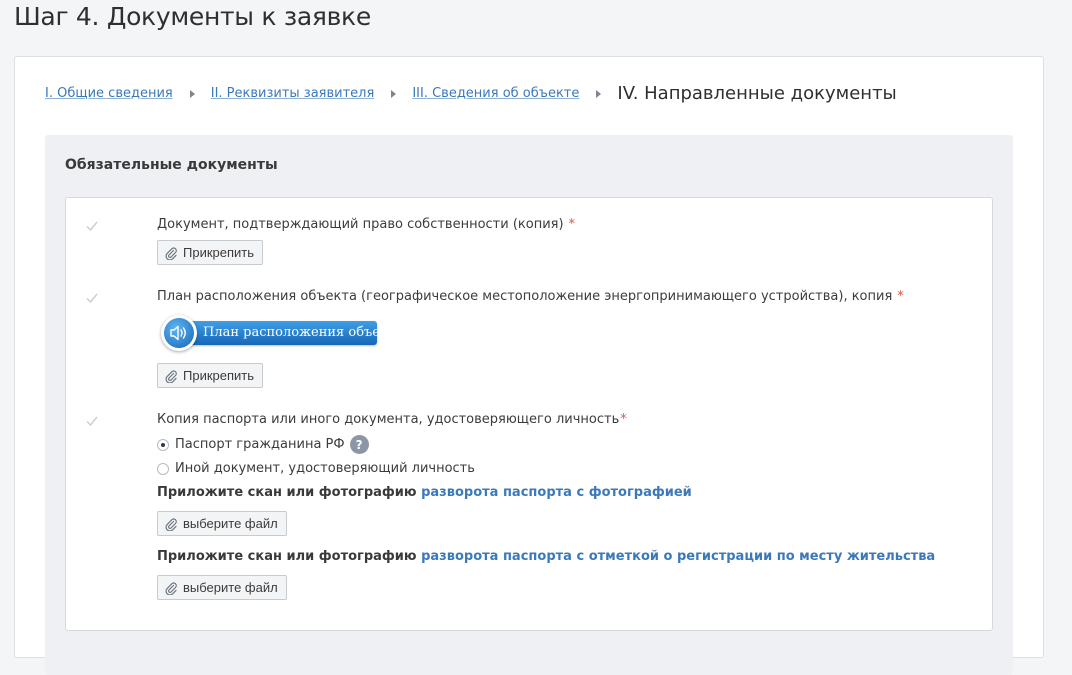 Image resolution: width=1072 pixels, height=675 pixels. I want to click on passport-photo-file-button: выберите файл, so click(222, 523).